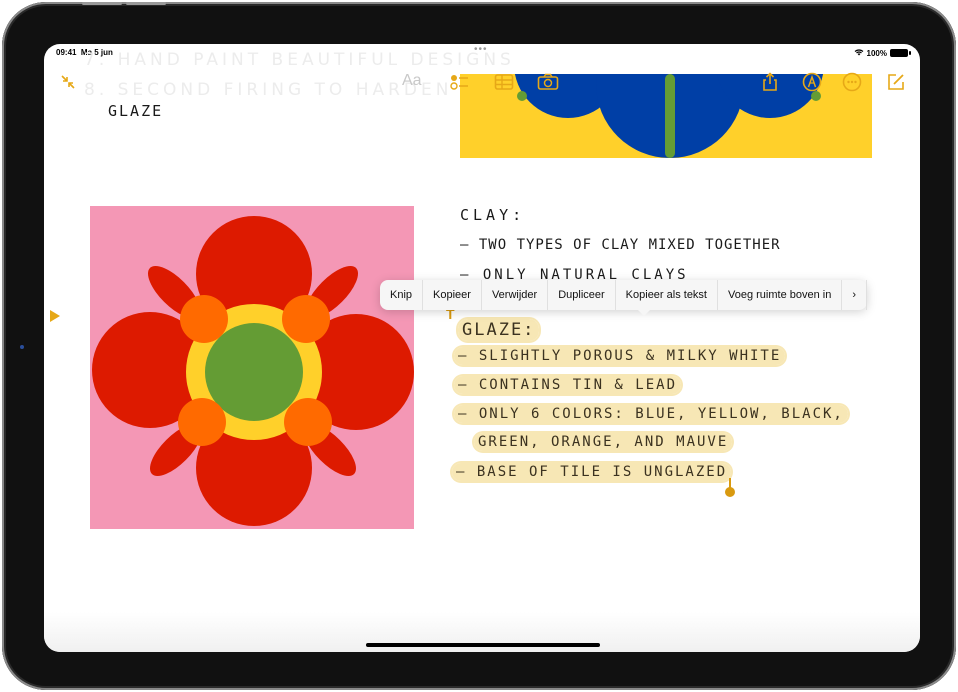 The width and height of the screenshot is (958, 692). I want to click on camera-icon, so click(548, 82).